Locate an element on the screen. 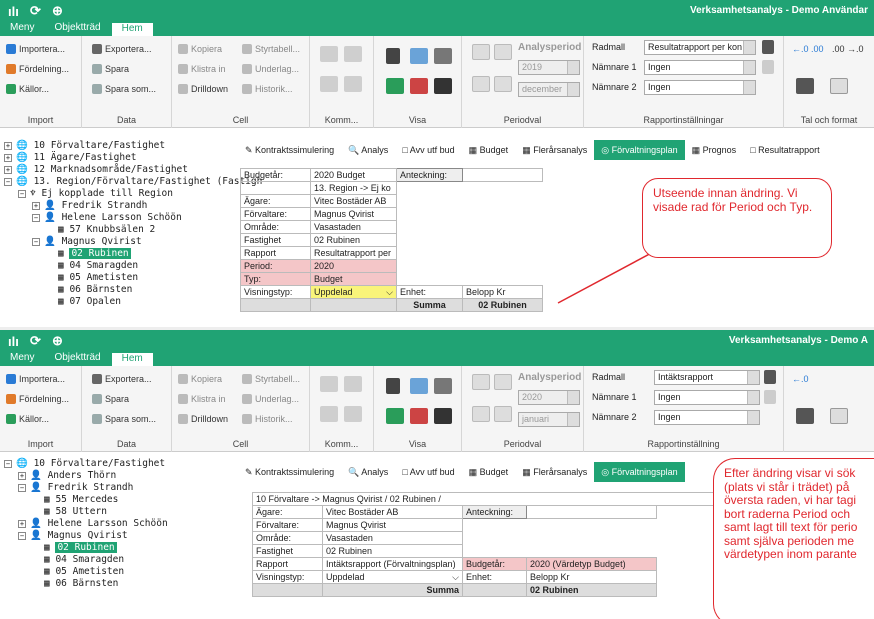 The height and width of the screenshot is (619, 874). period-value: 2020 is located at coordinates (353, 266).